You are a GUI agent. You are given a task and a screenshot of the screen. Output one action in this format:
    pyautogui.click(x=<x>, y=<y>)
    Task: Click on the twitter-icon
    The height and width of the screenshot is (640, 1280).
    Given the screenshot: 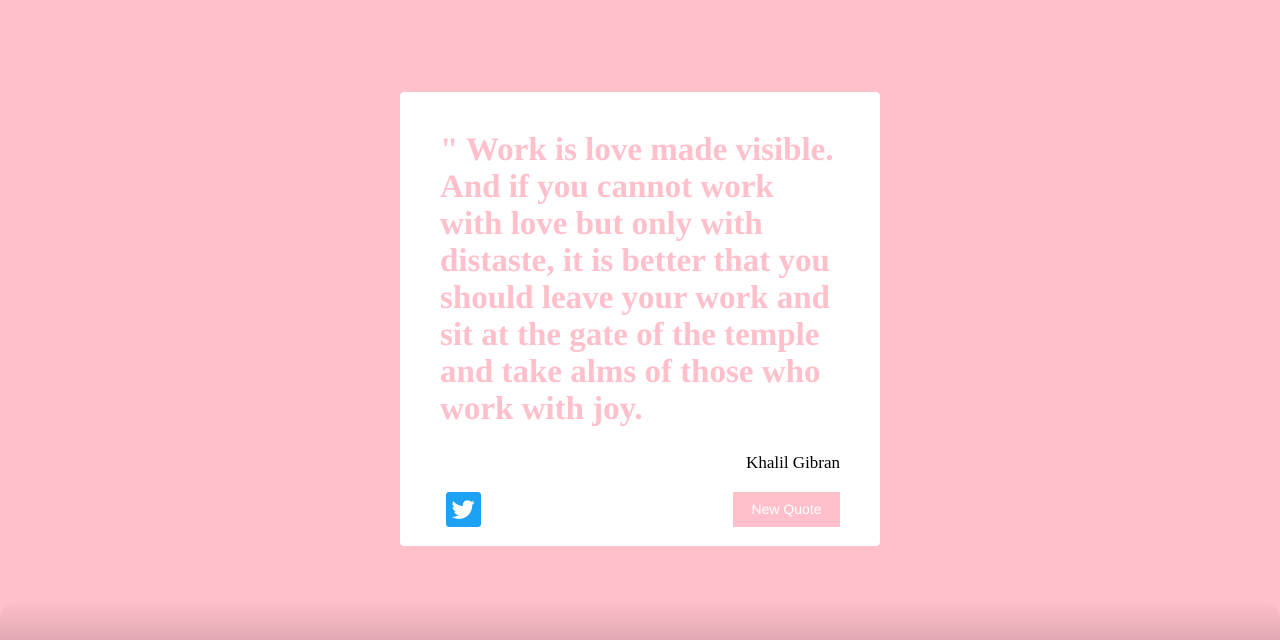 What is the action you would take?
    pyautogui.click(x=463, y=509)
    